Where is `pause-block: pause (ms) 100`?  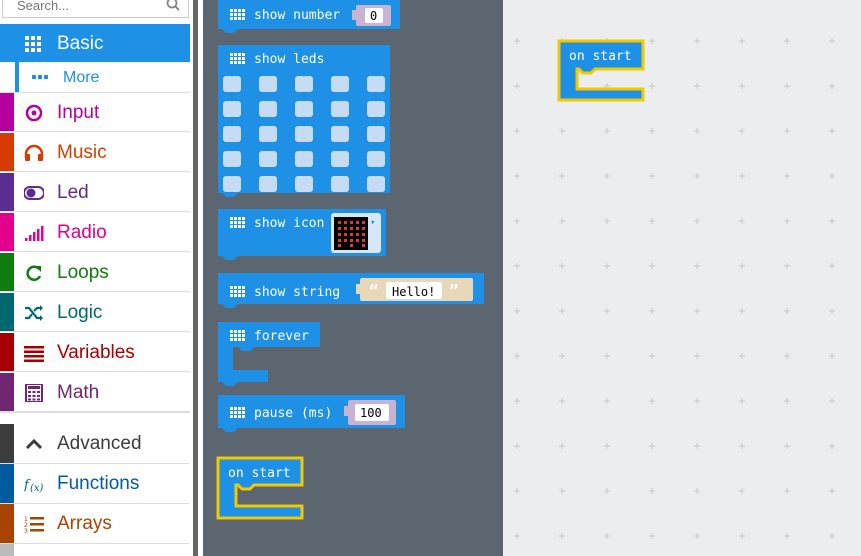 pause-block: pause (ms) 100 is located at coordinates (311, 413).